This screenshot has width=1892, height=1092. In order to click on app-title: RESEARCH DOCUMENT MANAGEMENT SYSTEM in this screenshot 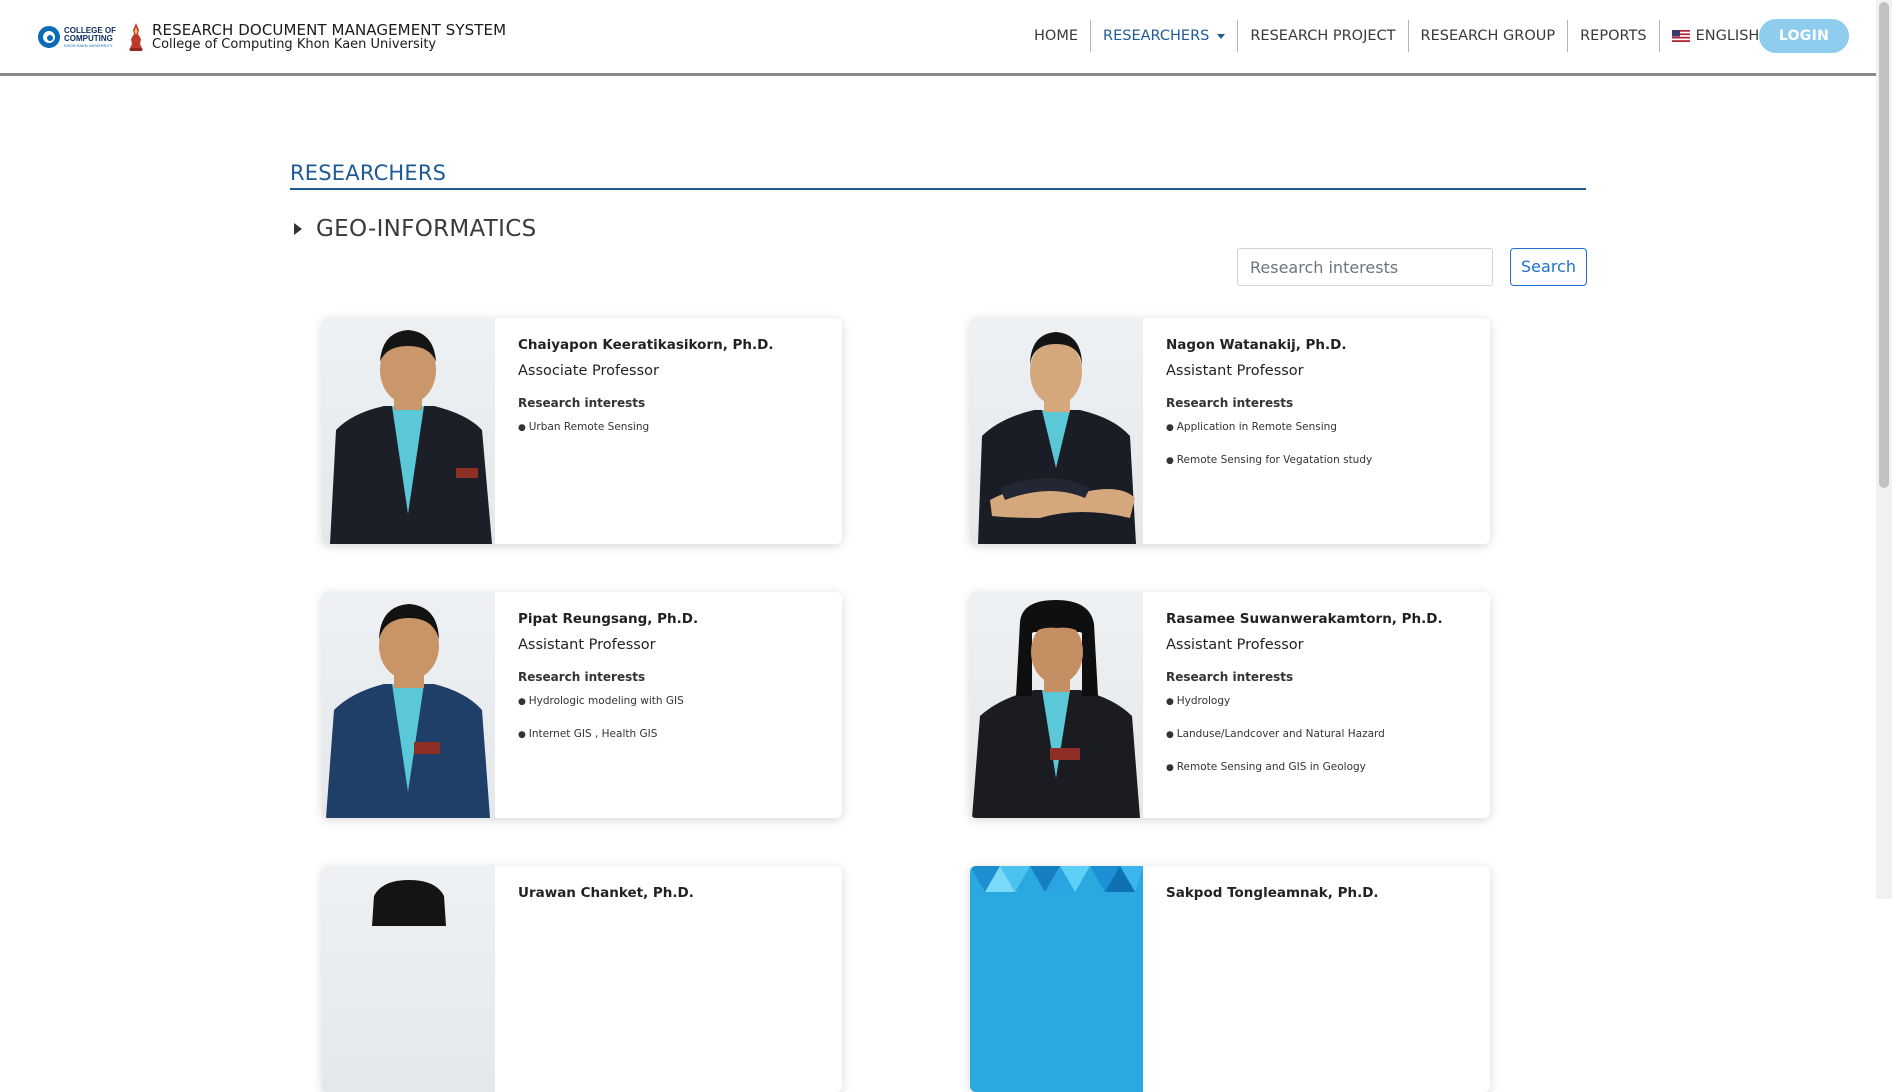, I will do `click(329, 30)`.